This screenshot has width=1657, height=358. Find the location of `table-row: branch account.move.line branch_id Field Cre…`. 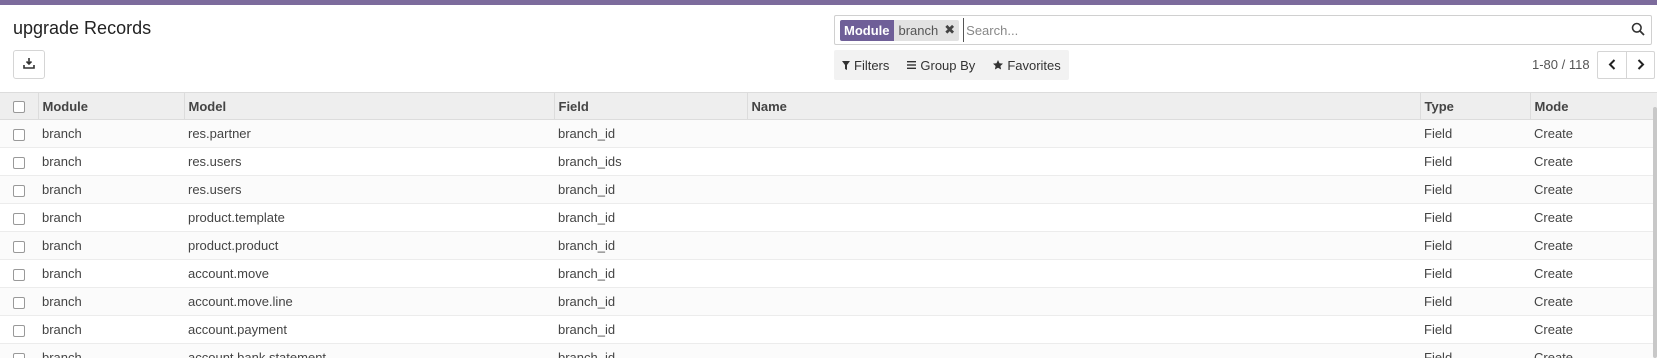

table-row: branch account.move.line branch_id Field Cre… is located at coordinates (828, 301).